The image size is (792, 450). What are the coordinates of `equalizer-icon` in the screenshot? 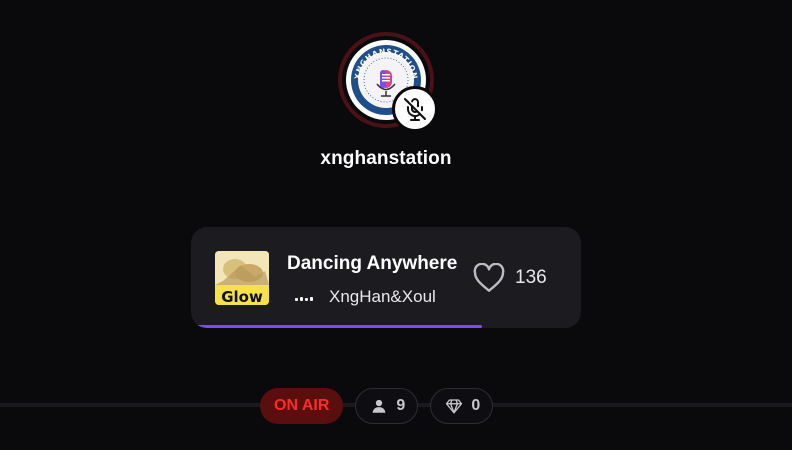 It's located at (304, 297).